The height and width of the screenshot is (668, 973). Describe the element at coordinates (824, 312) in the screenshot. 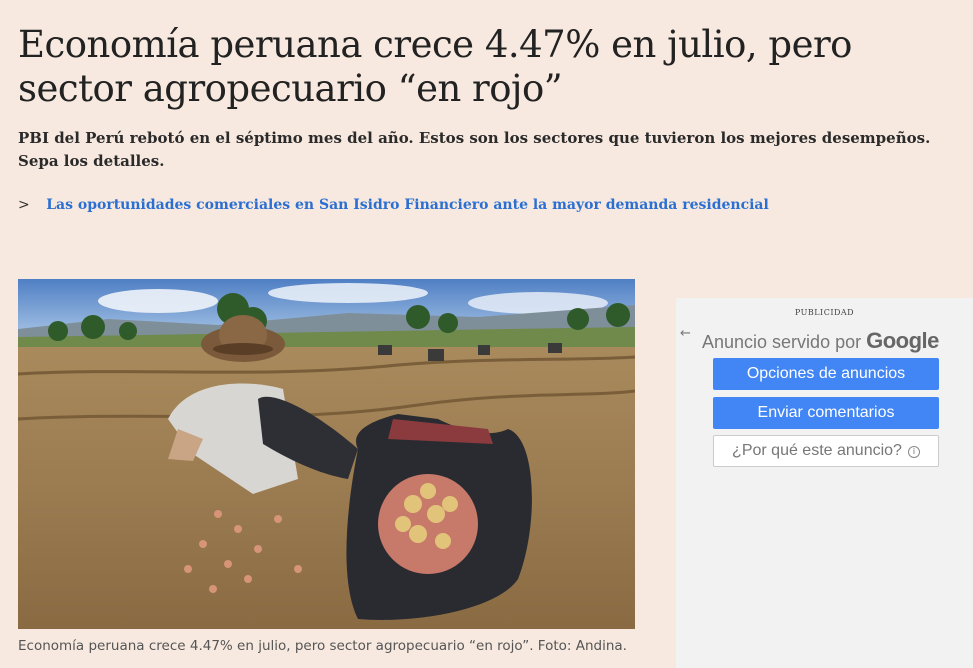

I see `ad-label: PUBLICIDAD` at that location.